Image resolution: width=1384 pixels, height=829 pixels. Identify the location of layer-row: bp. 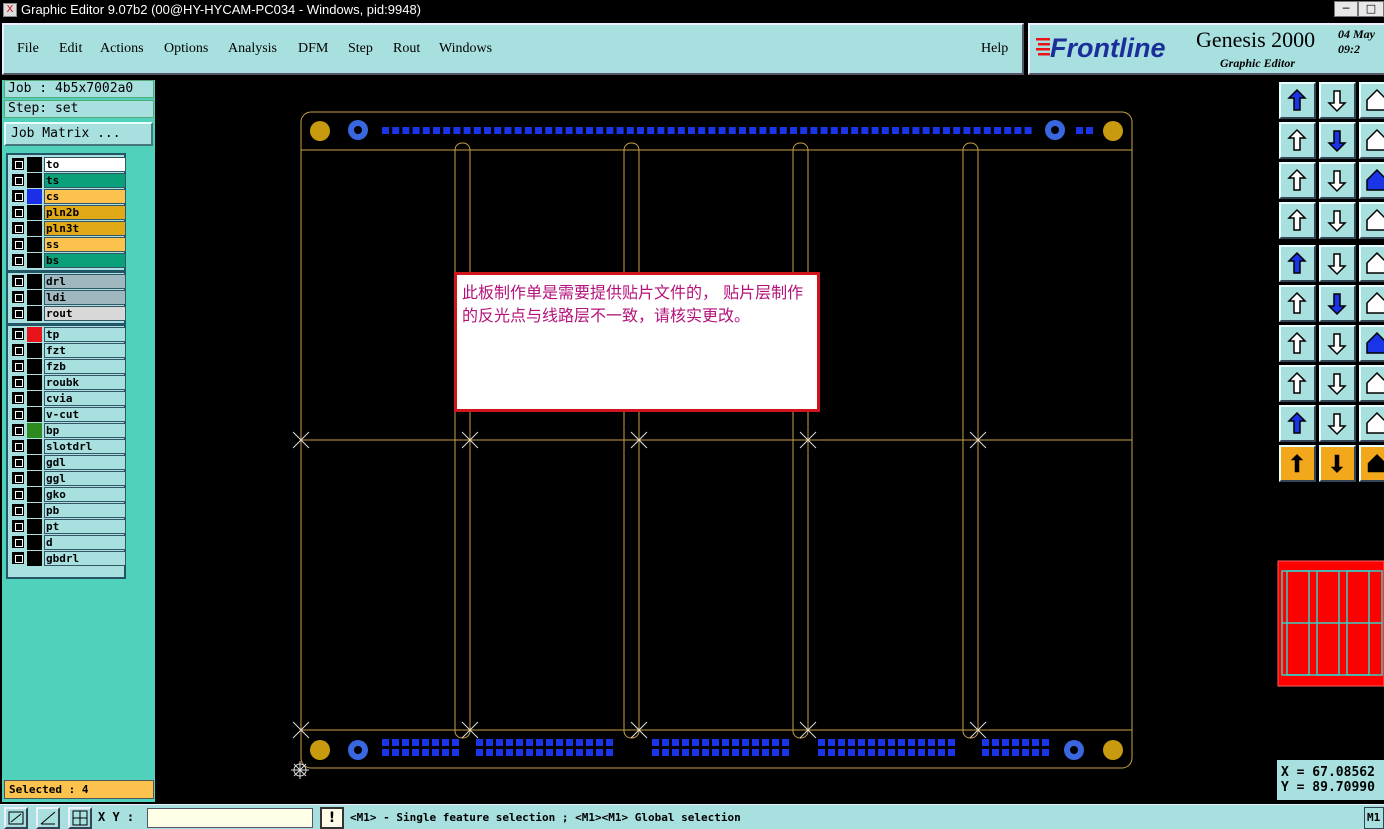
(68, 430).